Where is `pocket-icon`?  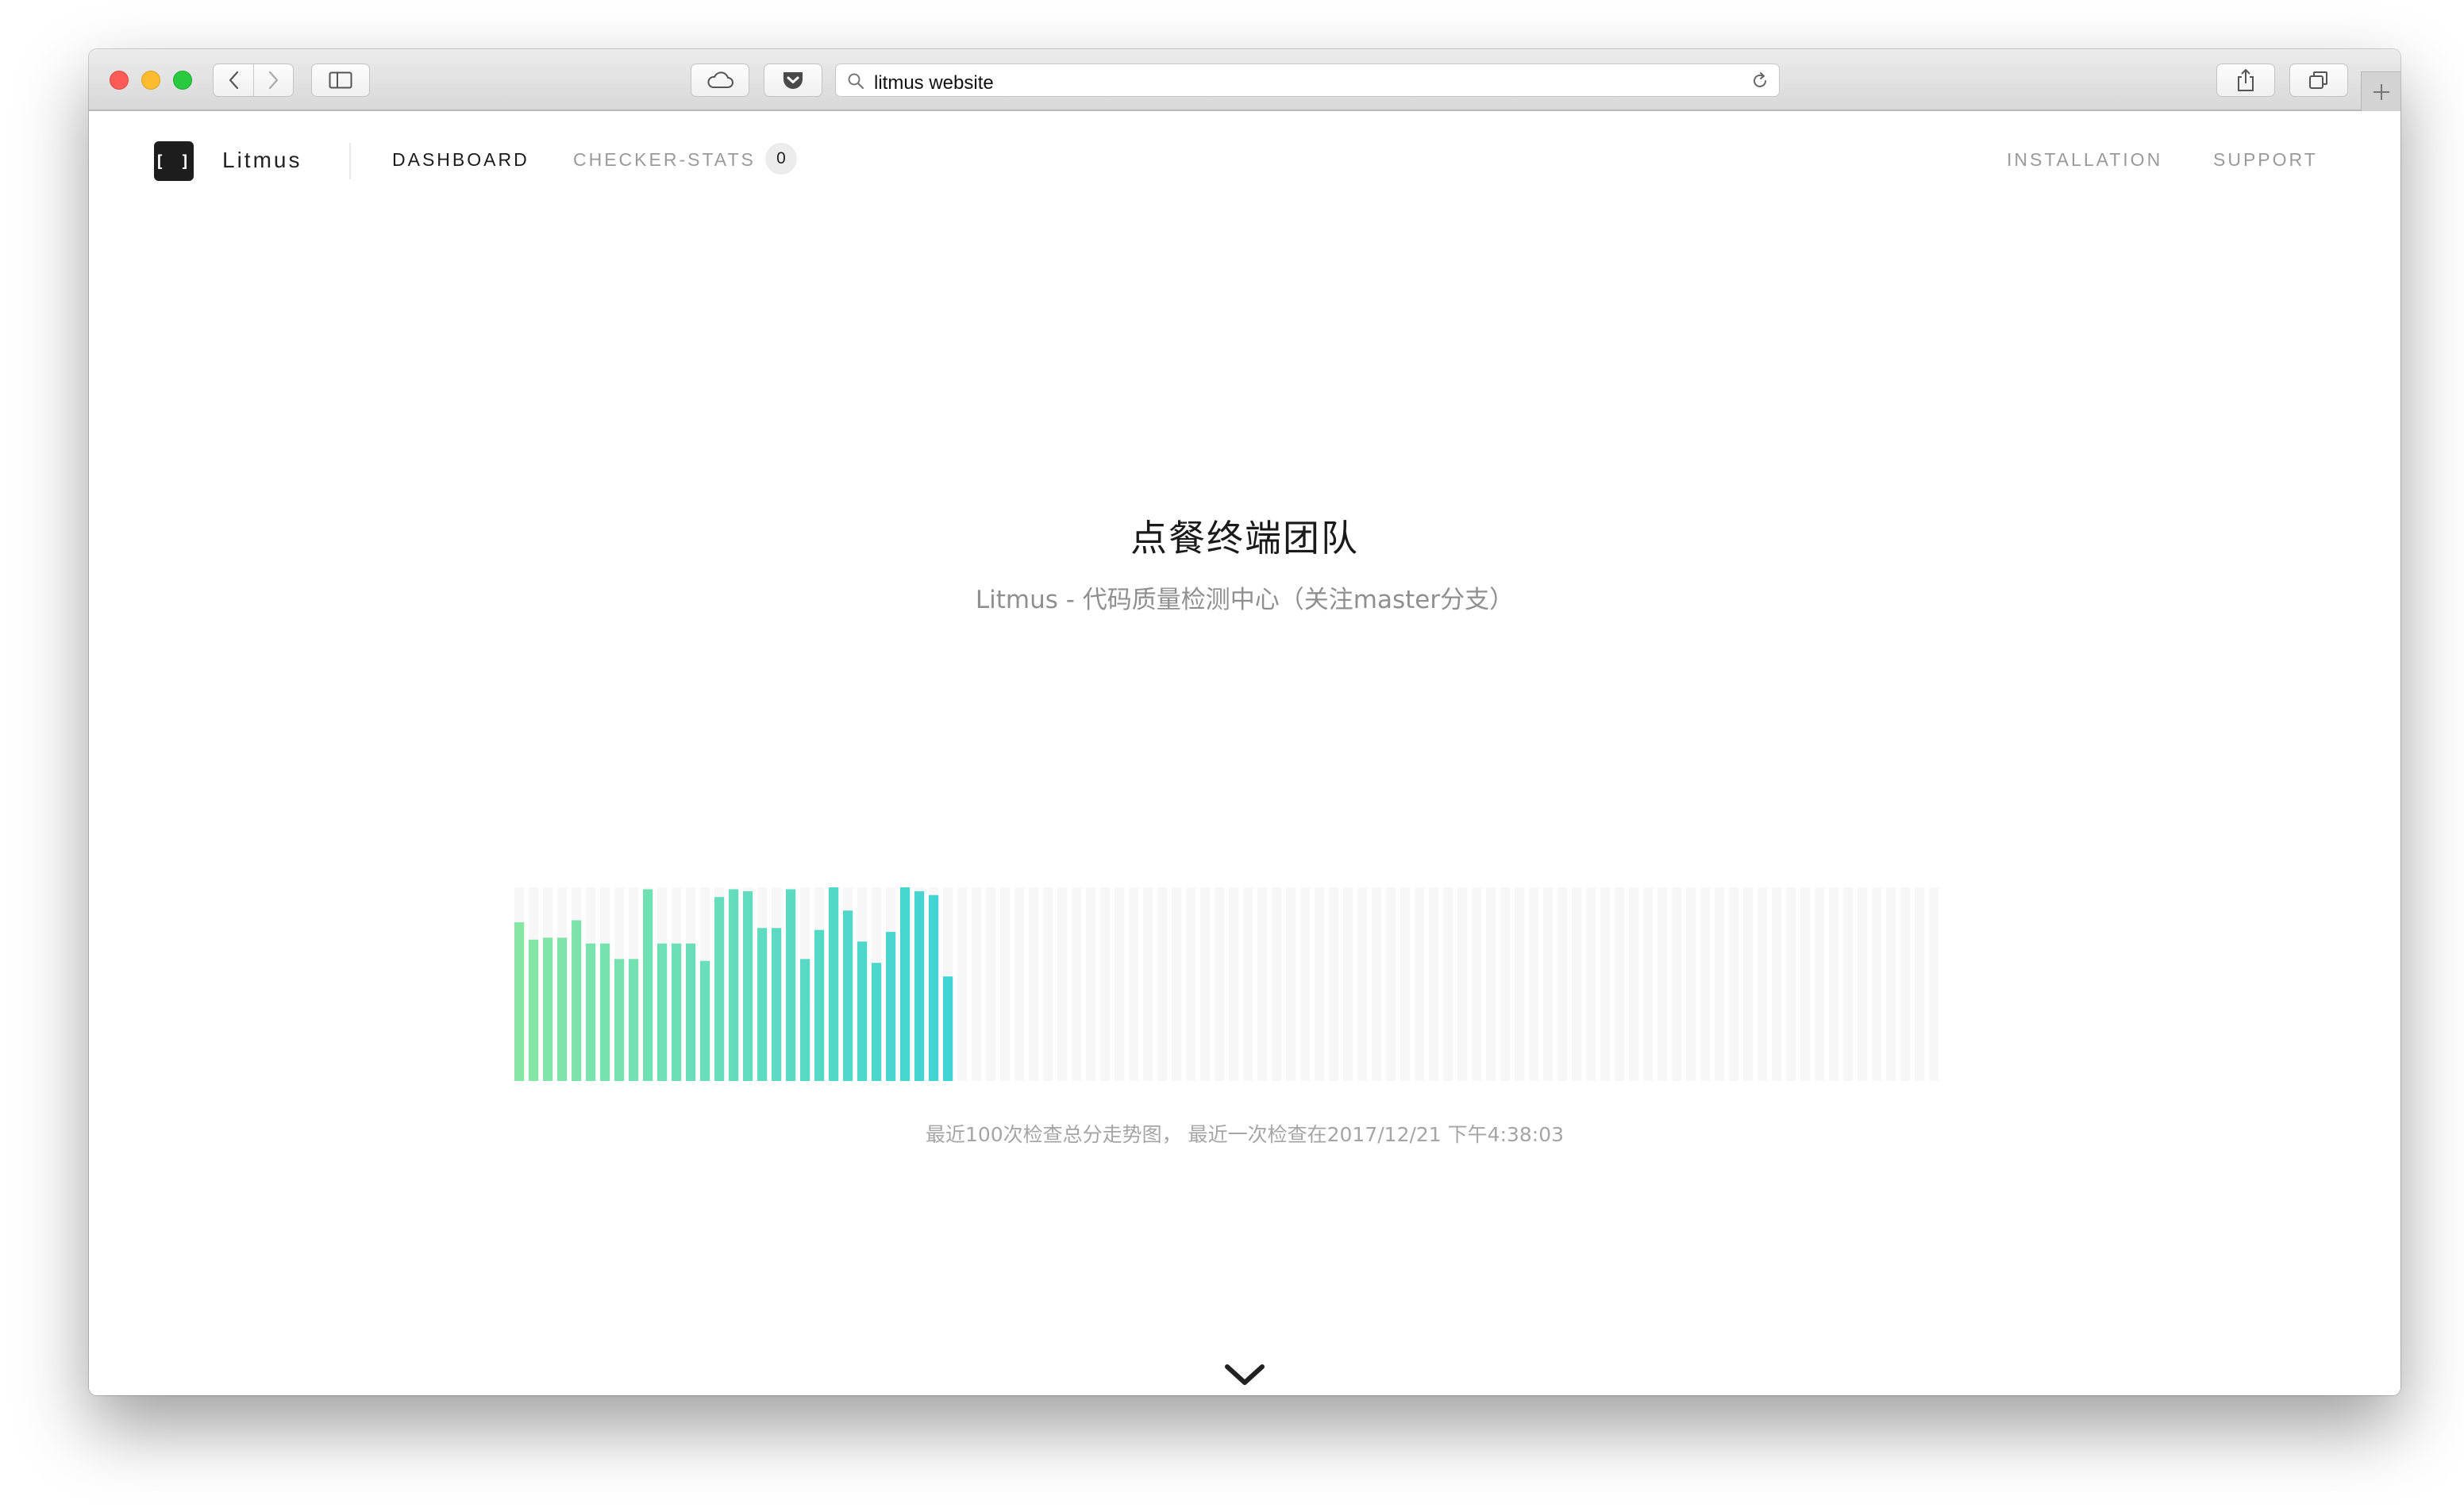 pocket-icon is located at coordinates (793, 80).